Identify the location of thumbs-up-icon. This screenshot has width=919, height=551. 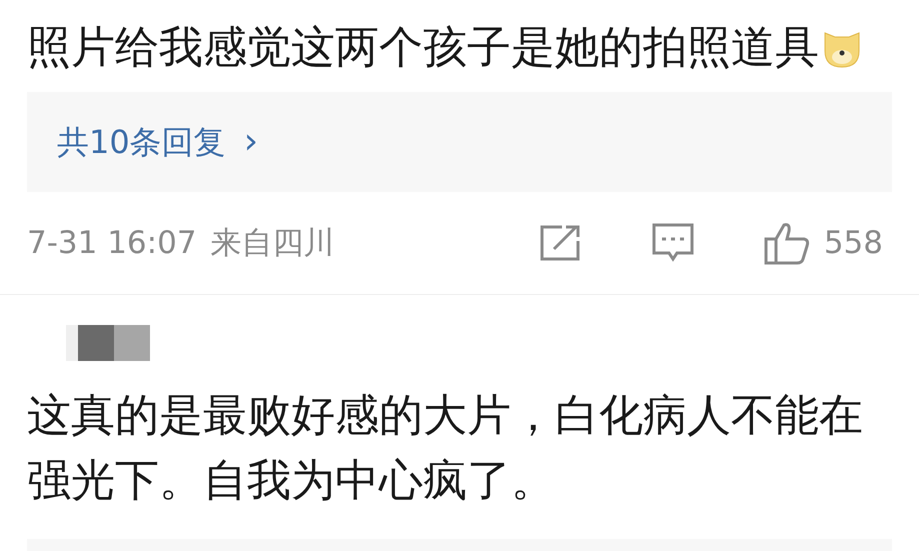
(787, 243).